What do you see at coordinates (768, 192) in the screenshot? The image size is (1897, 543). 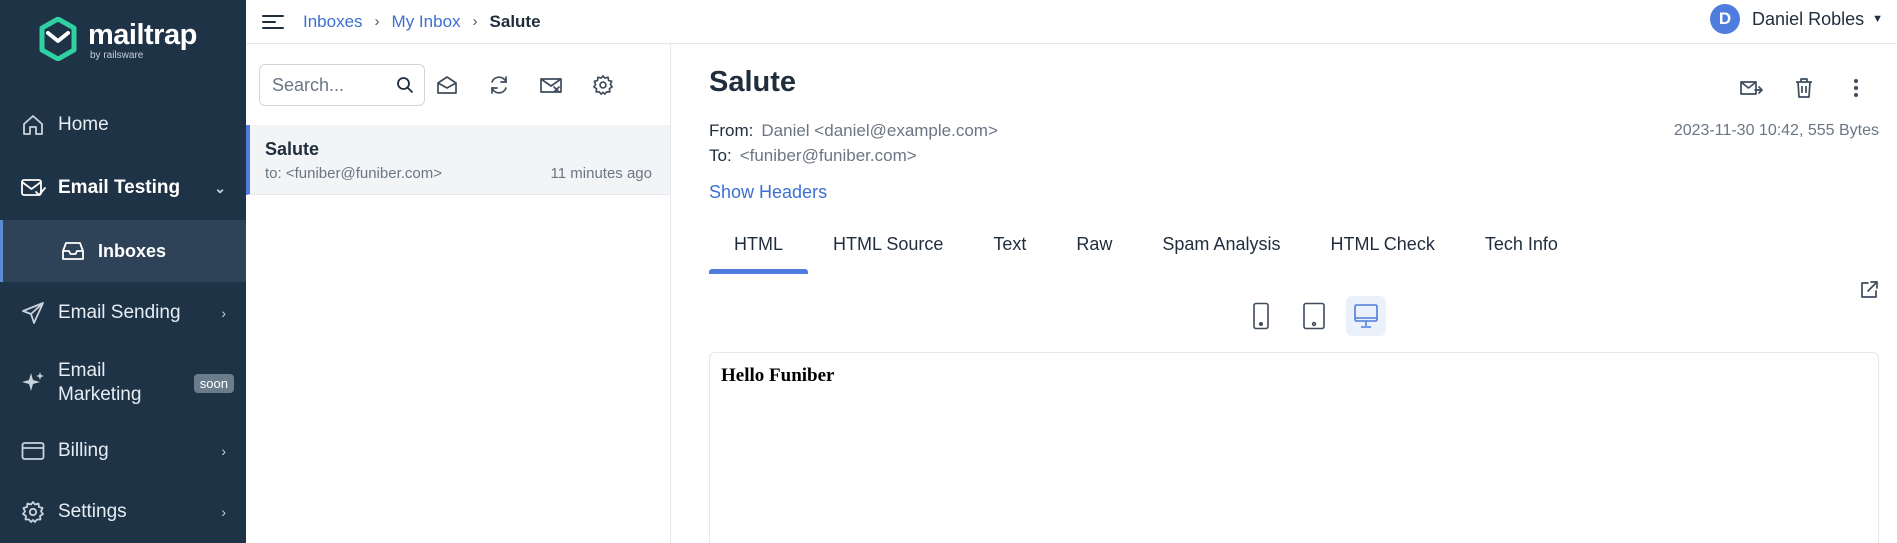 I see `show-headers-link: Show Headers` at bounding box center [768, 192].